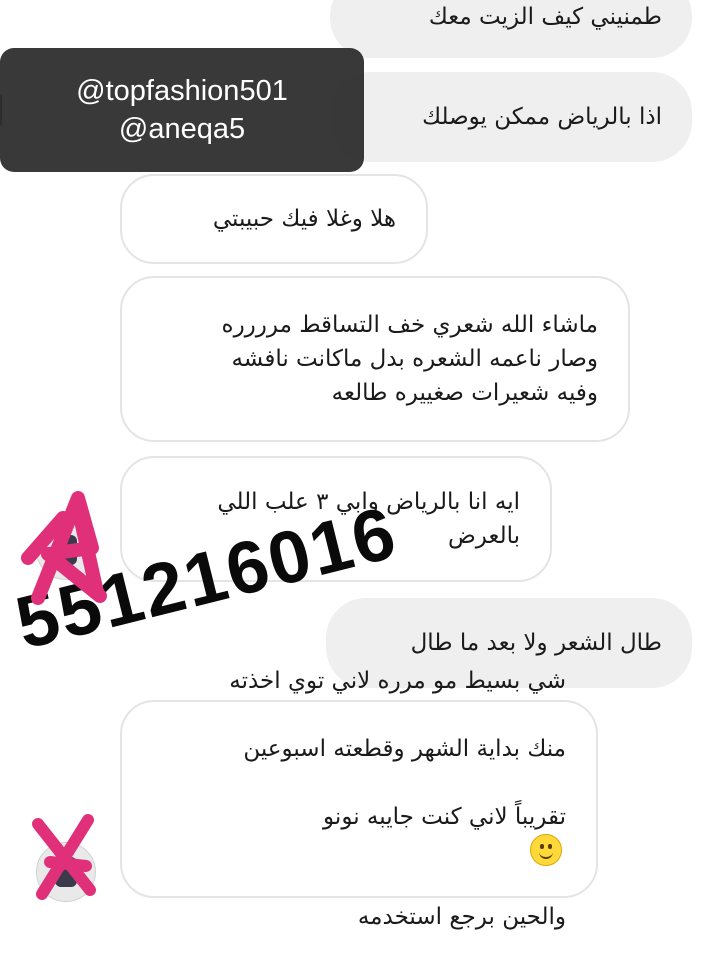  I want to click on message-bubble-incoming: هلا وغلا فيك حبيبتي, so click(274, 219).